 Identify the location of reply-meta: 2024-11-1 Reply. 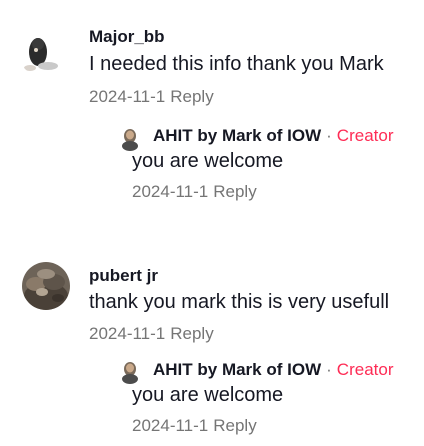
(194, 426).